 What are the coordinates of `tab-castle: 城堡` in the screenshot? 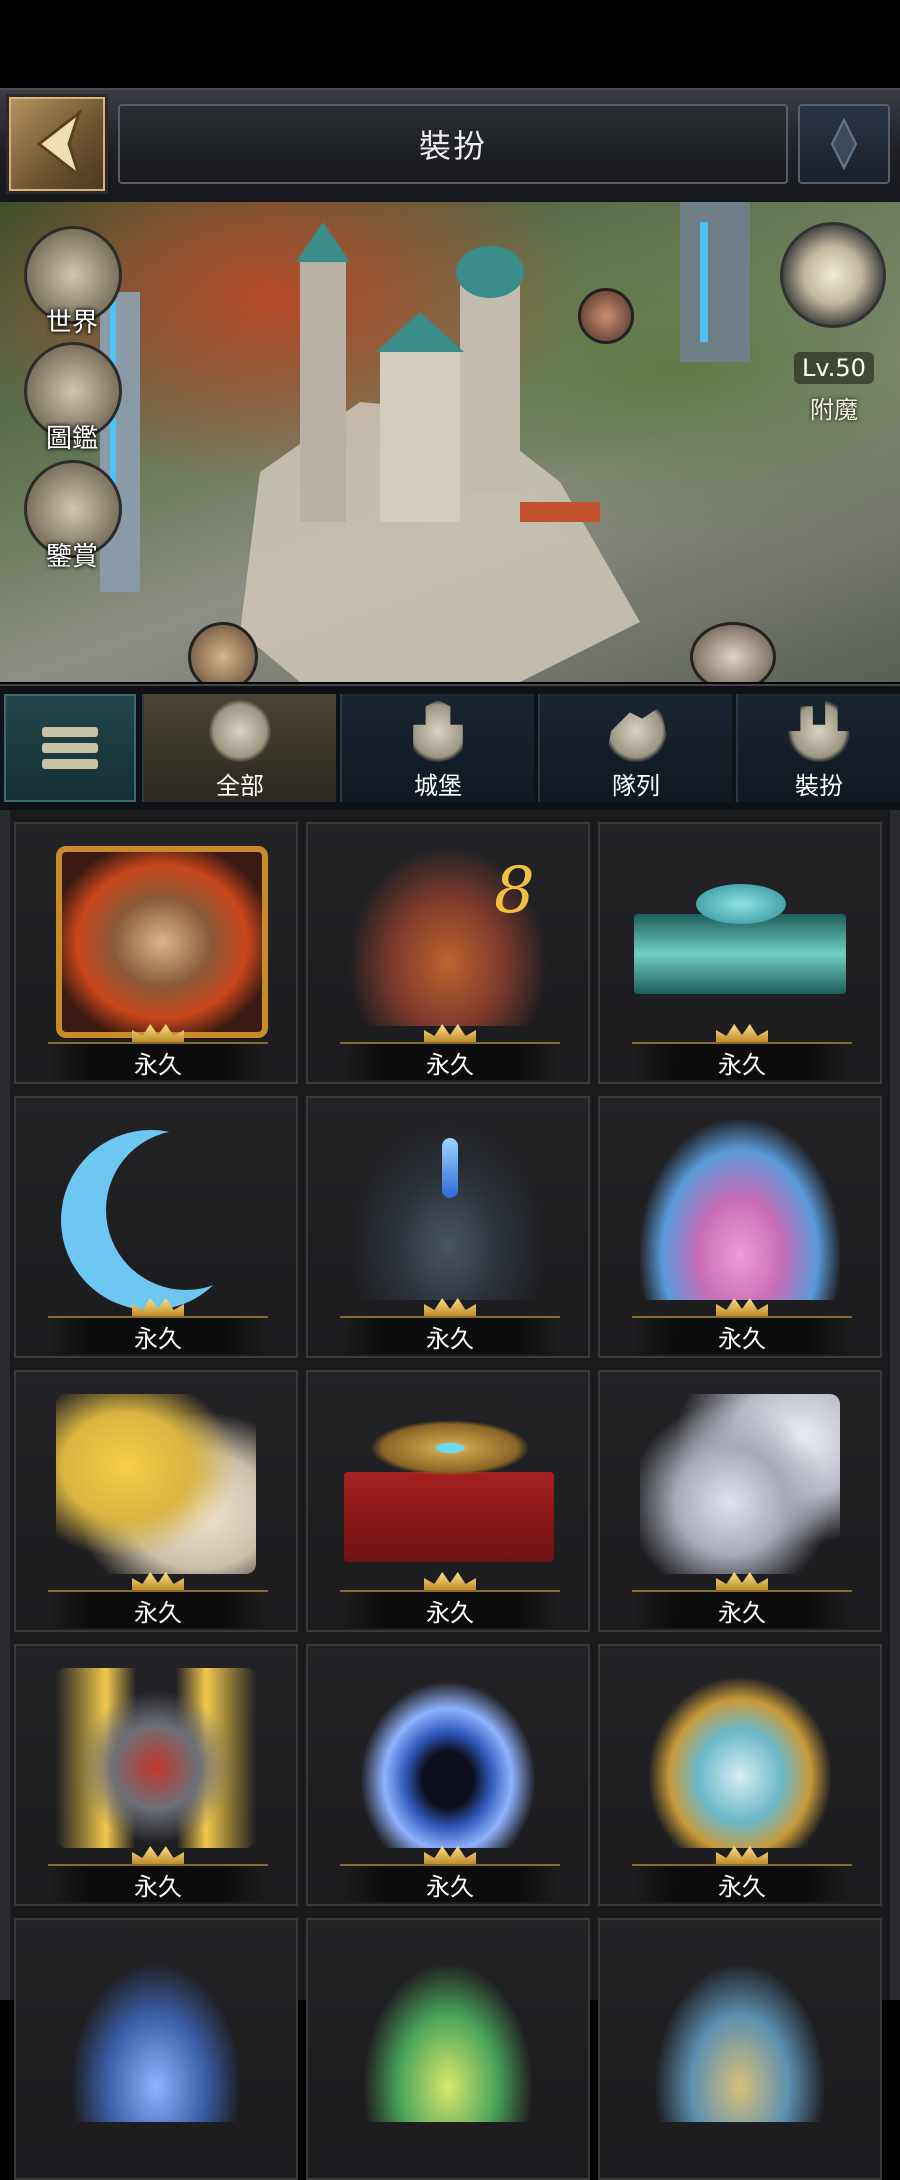 It's located at (437, 748).